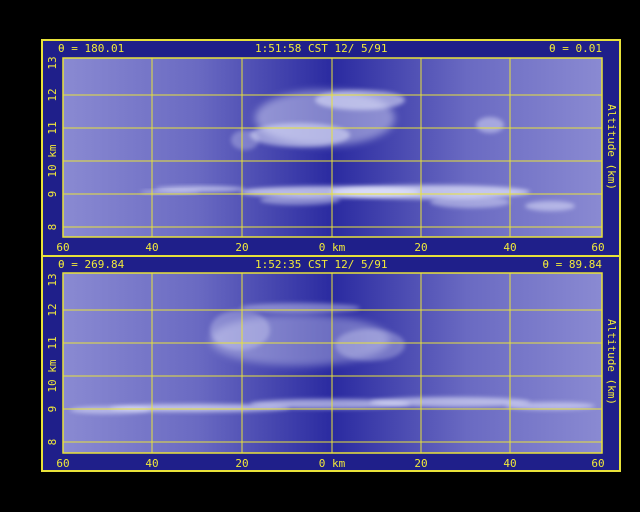 The image size is (640, 512). Describe the element at coordinates (52, 309) in the screenshot. I see `panel-bottom-ytick-12: 12` at that location.